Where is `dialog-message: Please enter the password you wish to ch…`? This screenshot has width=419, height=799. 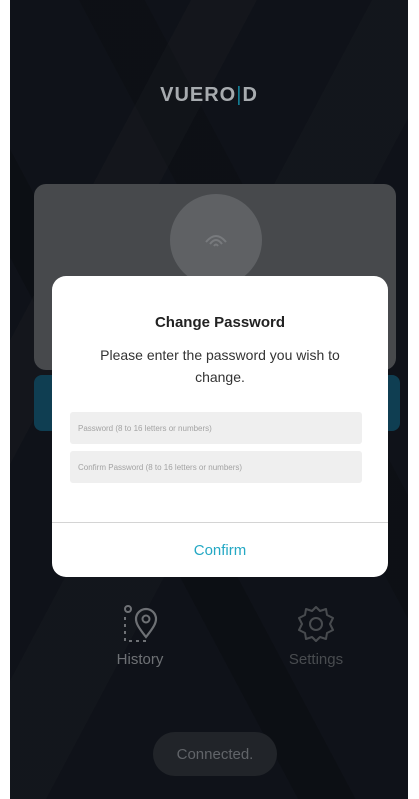 dialog-message: Please enter the password you wish to ch… is located at coordinates (220, 366).